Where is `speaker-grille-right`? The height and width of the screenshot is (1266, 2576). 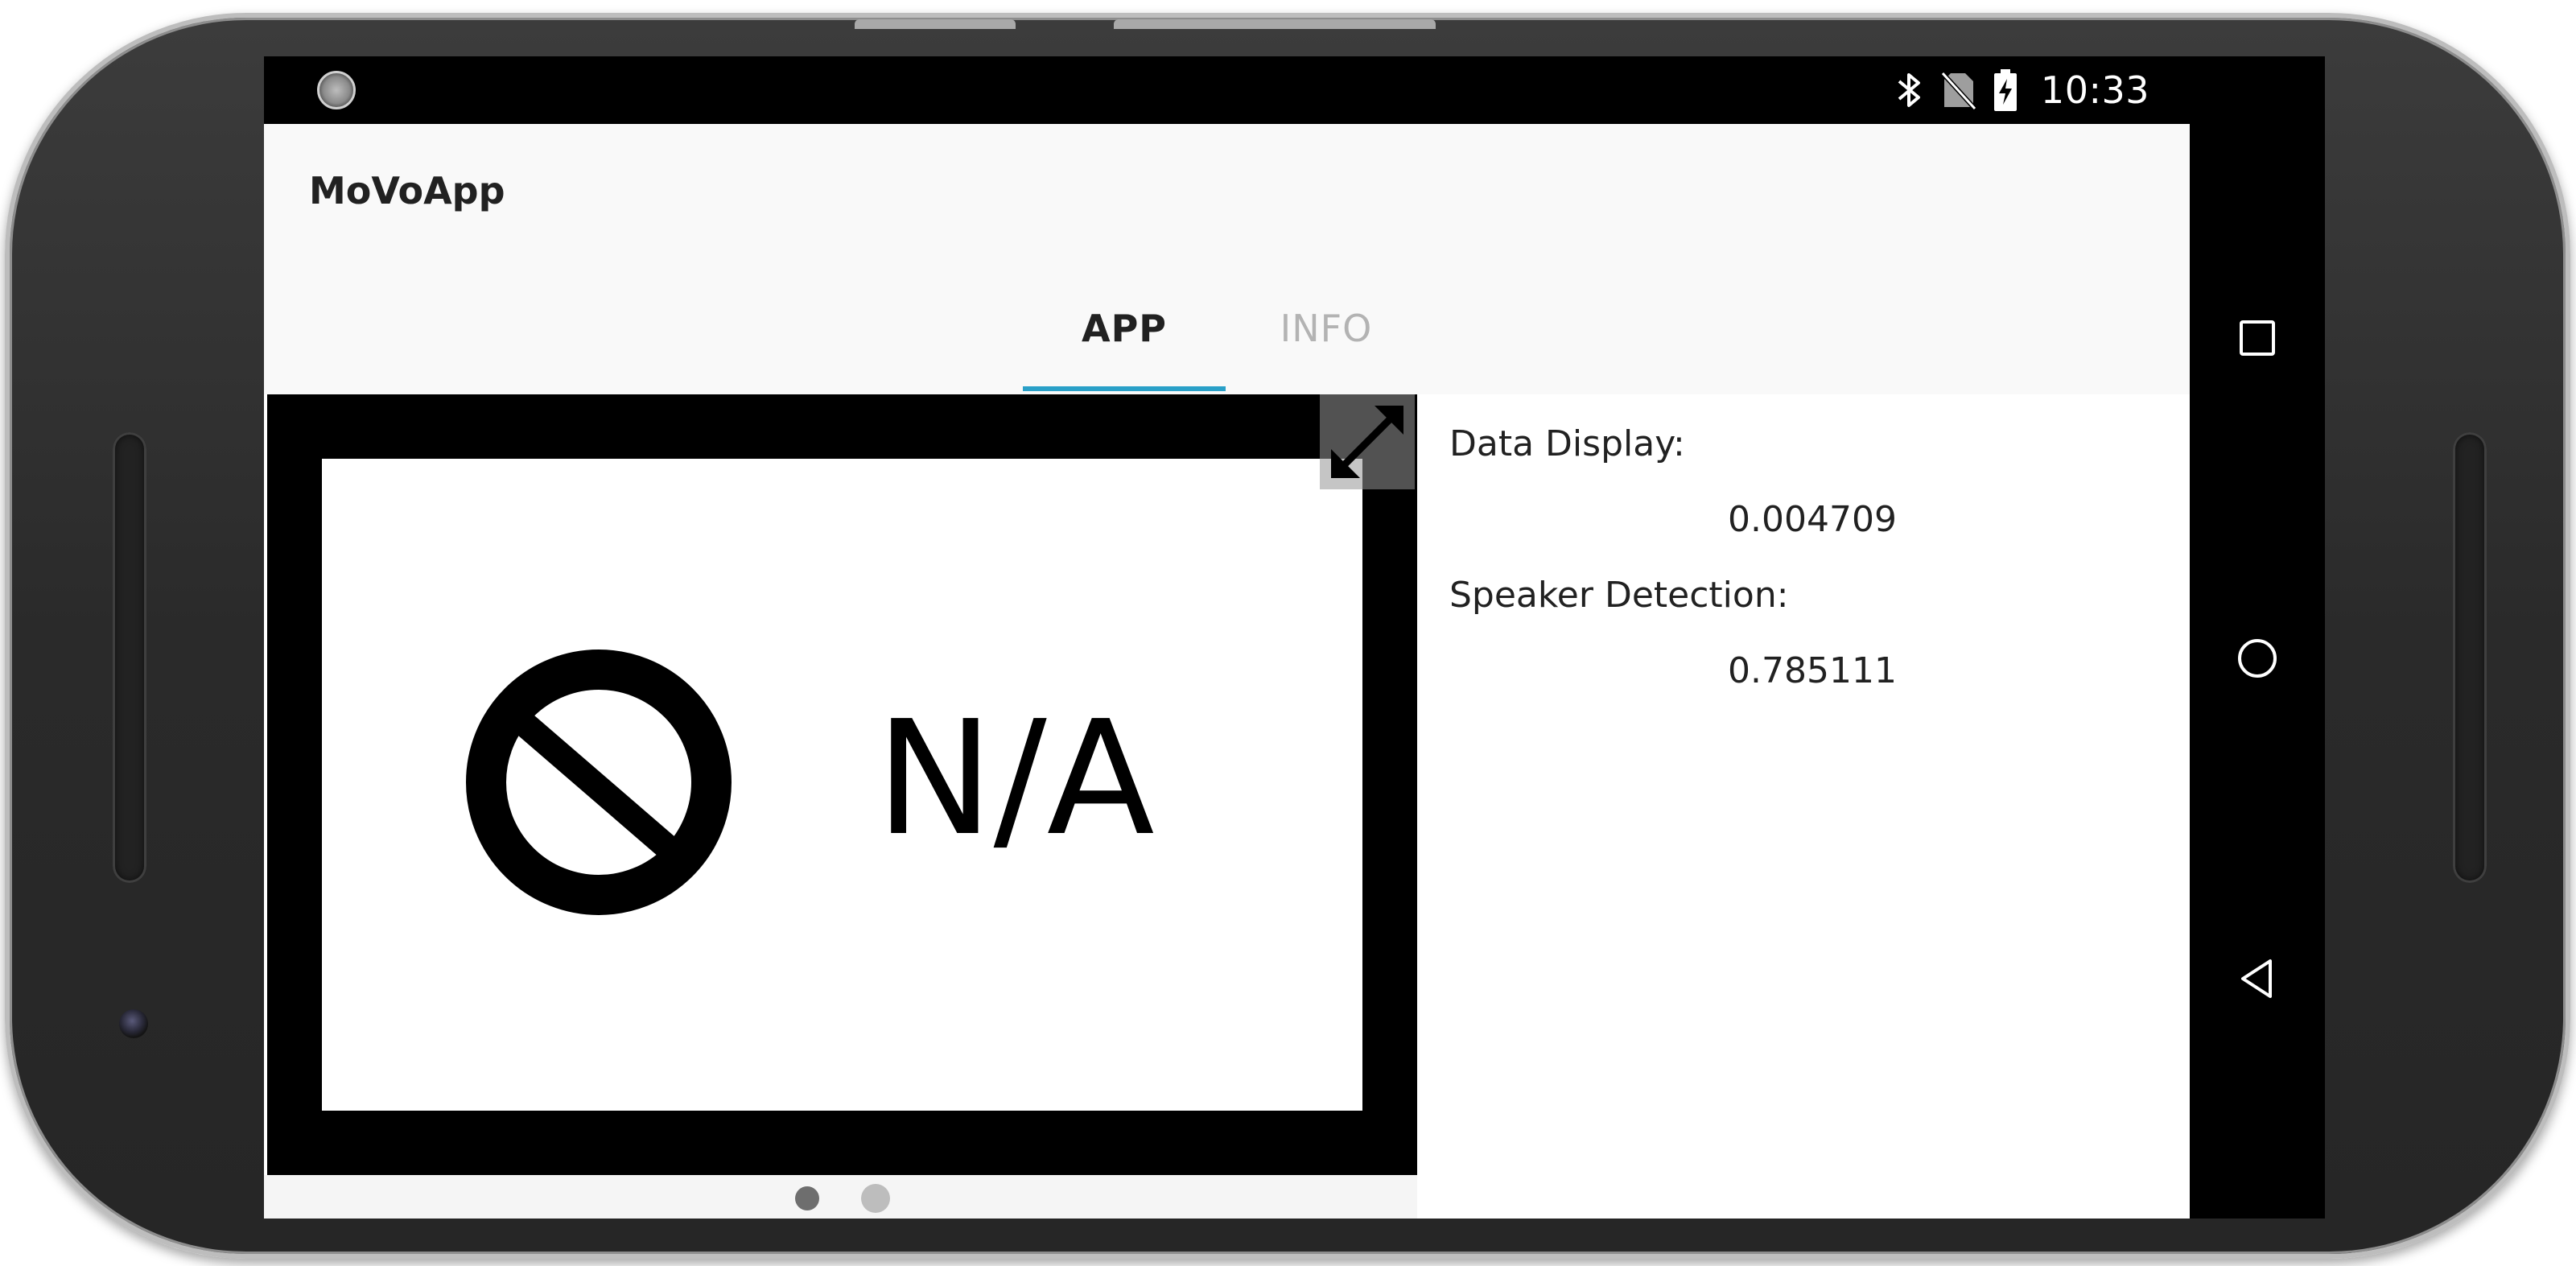 speaker-grille-right is located at coordinates (2470, 657).